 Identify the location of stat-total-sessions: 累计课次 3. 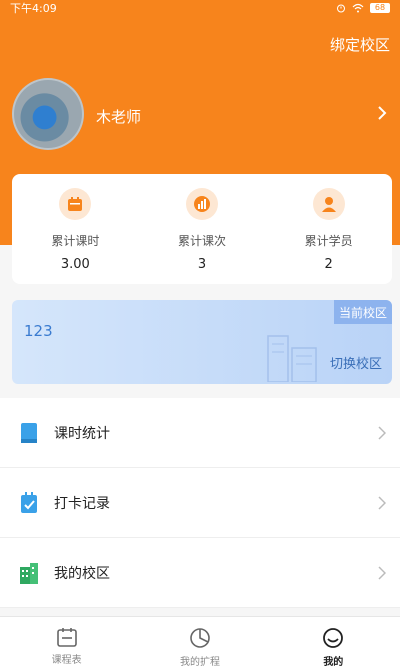
(202, 229).